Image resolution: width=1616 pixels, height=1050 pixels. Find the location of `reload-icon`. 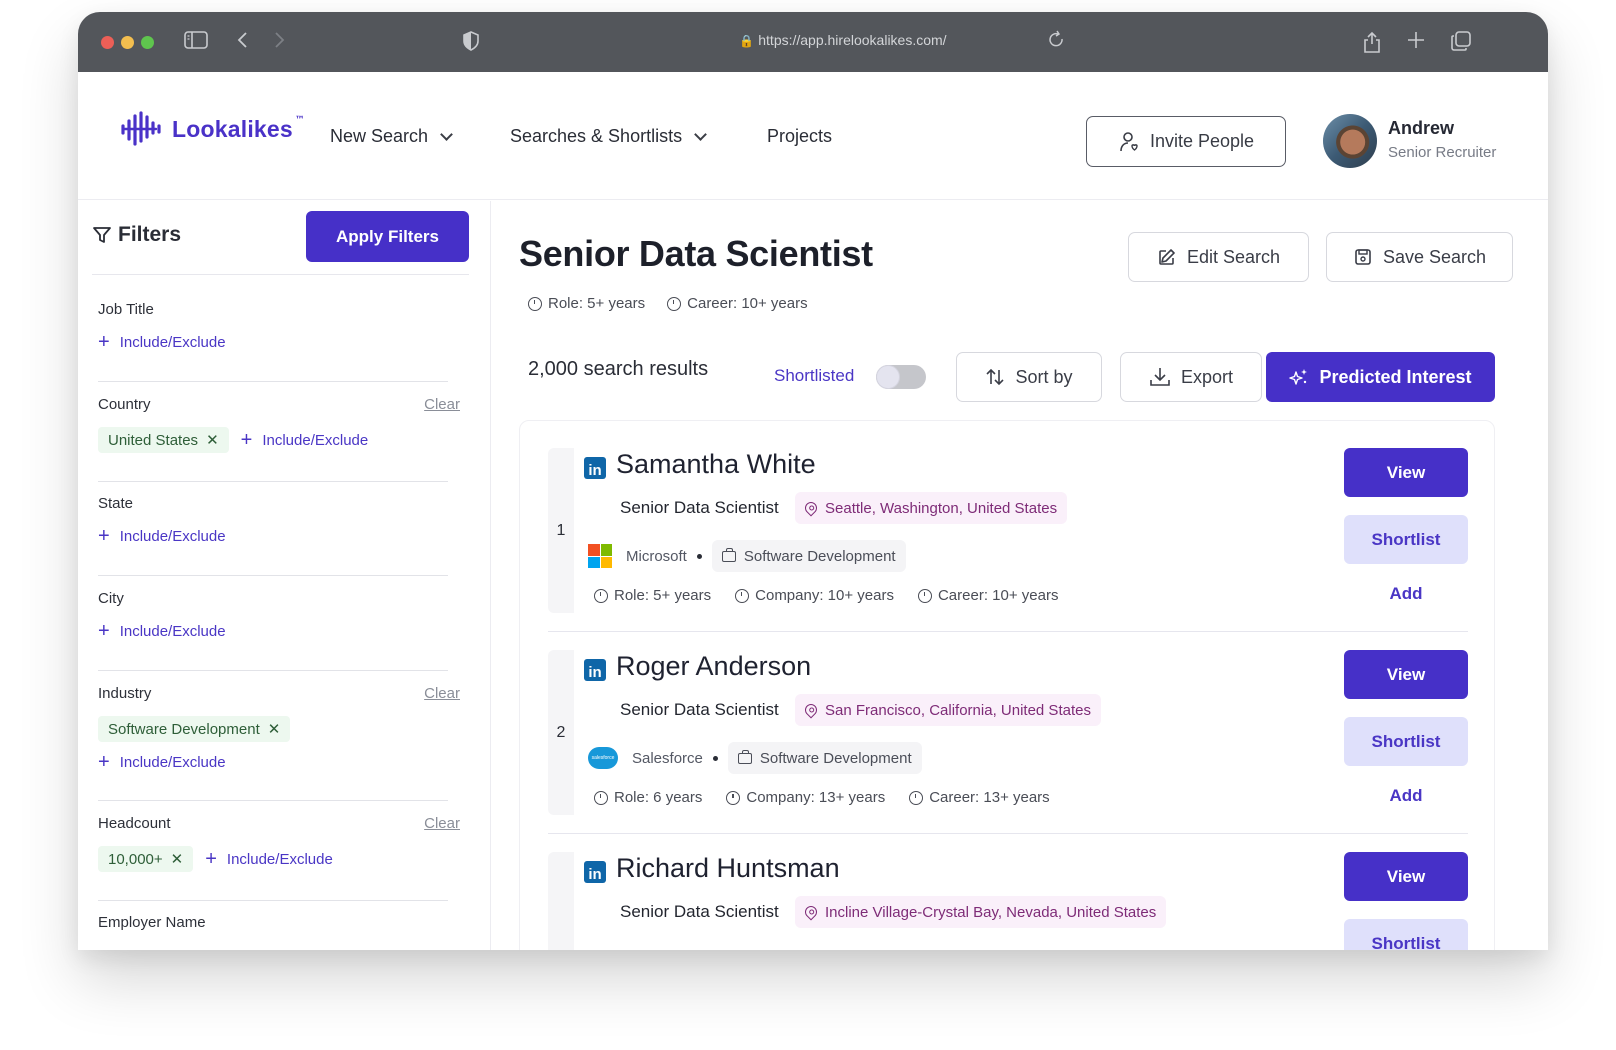

reload-icon is located at coordinates (1057, 40).